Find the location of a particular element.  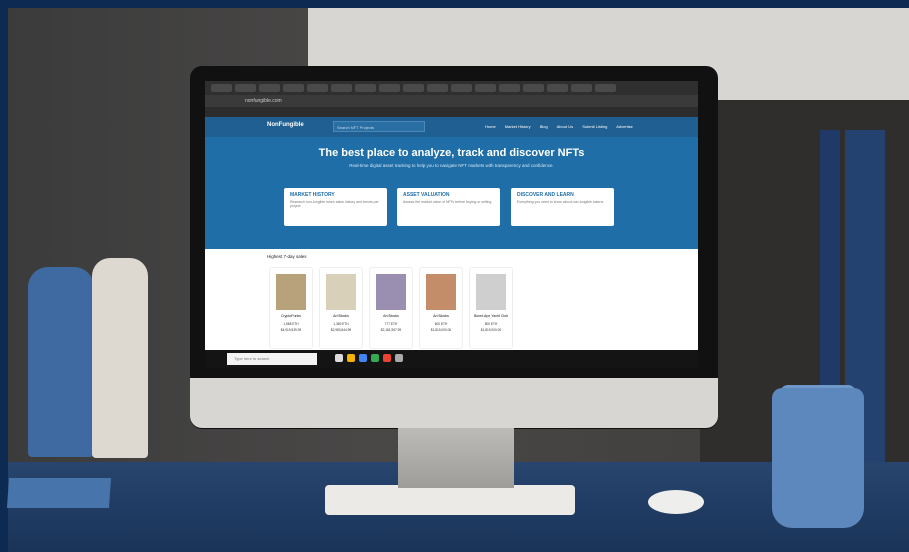

card-title: MARKET HISTORY is located at coordinates (312, 195).